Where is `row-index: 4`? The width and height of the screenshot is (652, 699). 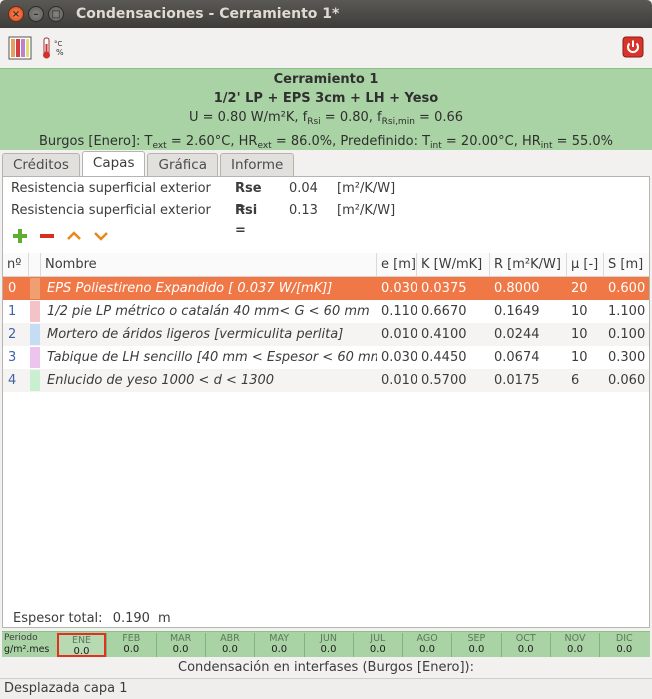 row-index: 4 is located at coordinates (12, 380).